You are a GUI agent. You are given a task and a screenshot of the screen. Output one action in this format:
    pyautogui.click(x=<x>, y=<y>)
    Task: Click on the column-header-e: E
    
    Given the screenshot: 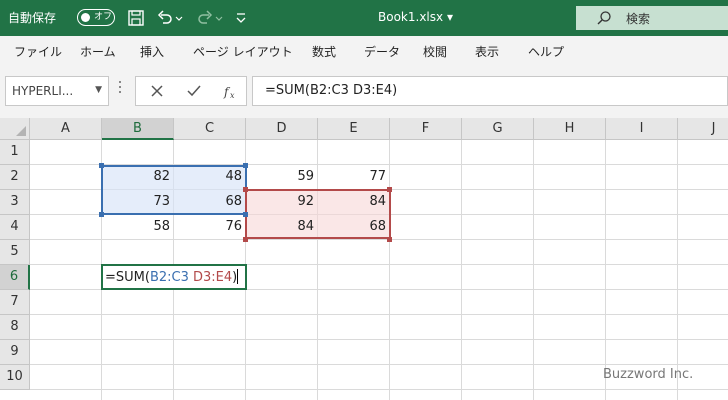 What is the action you would take?
    pyautogui.click(x=354, y=129)
    